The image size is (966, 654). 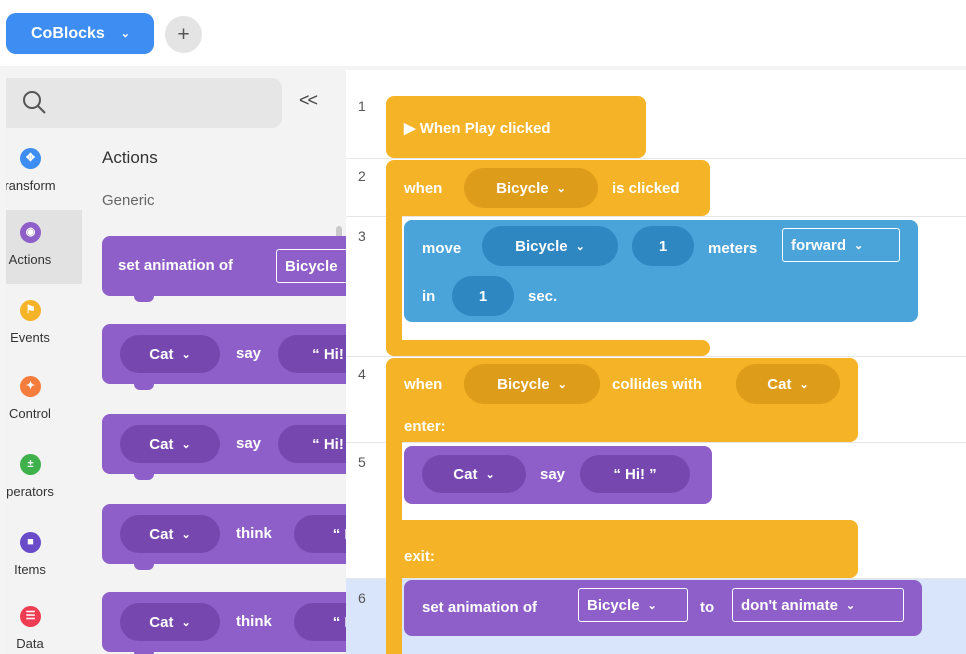 I want to click on block-text: sec., so click(x=543, y=296).